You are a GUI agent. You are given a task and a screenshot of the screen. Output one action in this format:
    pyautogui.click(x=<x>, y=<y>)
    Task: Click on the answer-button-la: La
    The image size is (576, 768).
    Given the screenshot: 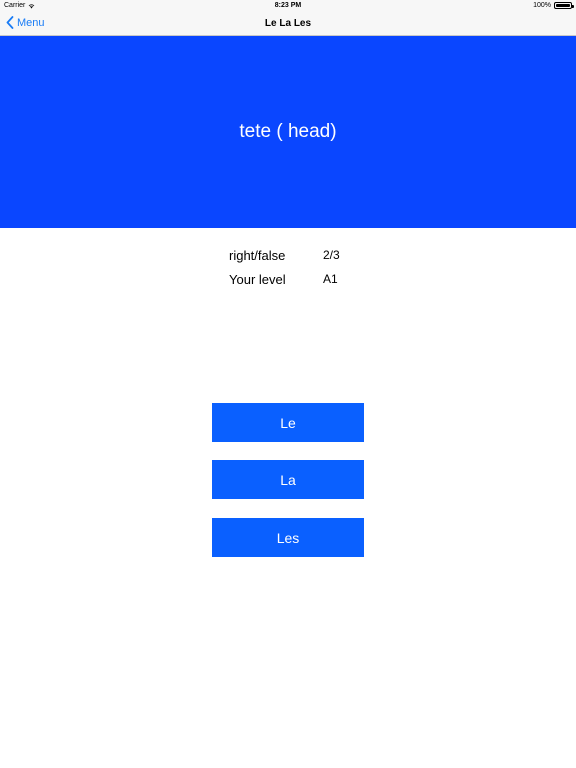 What is the action you would take?
    pyautogui.click(x=288, y=479)
    